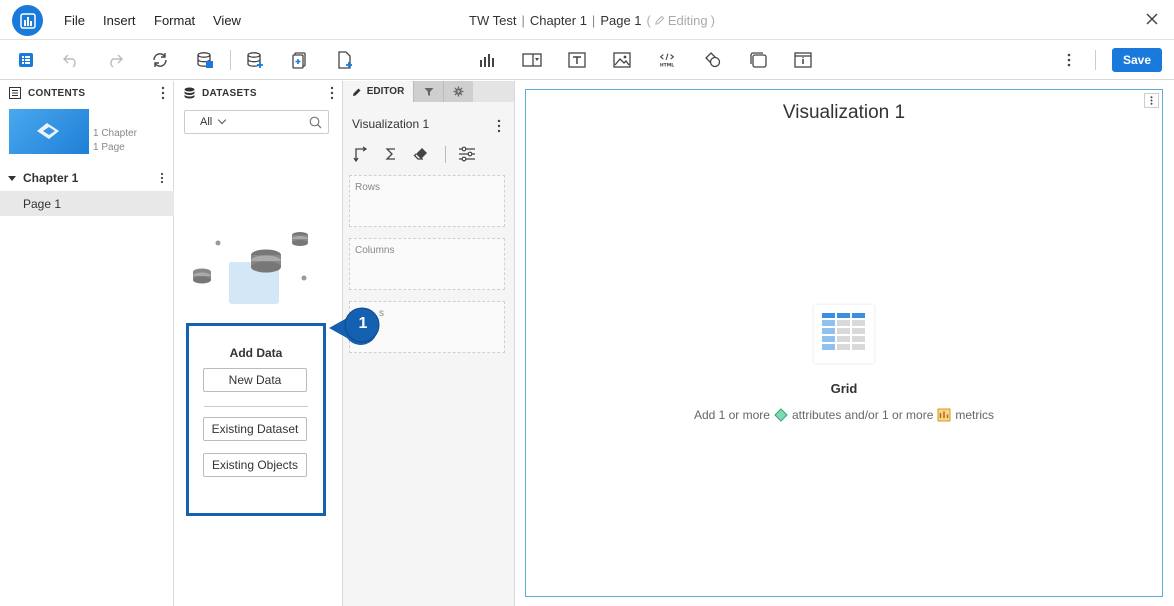  I want to click on tab-editor-label: EDITOR, so click(385, 91).